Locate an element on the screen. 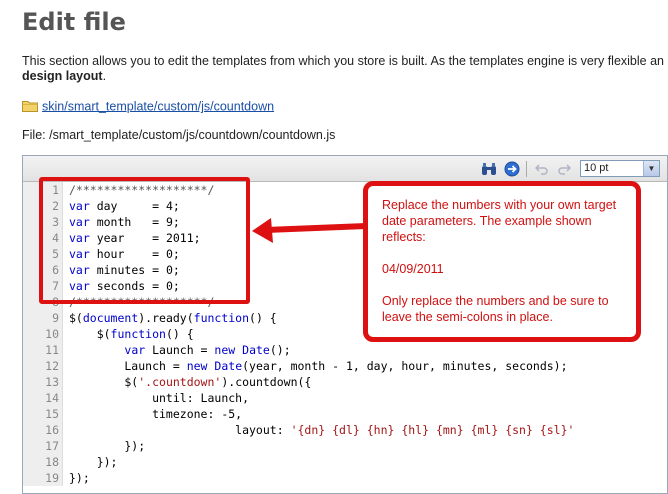 Image resolution: width=668 pixels, height=494 pixels. code-text: until: Launch, is located at coordinates (159, 398).